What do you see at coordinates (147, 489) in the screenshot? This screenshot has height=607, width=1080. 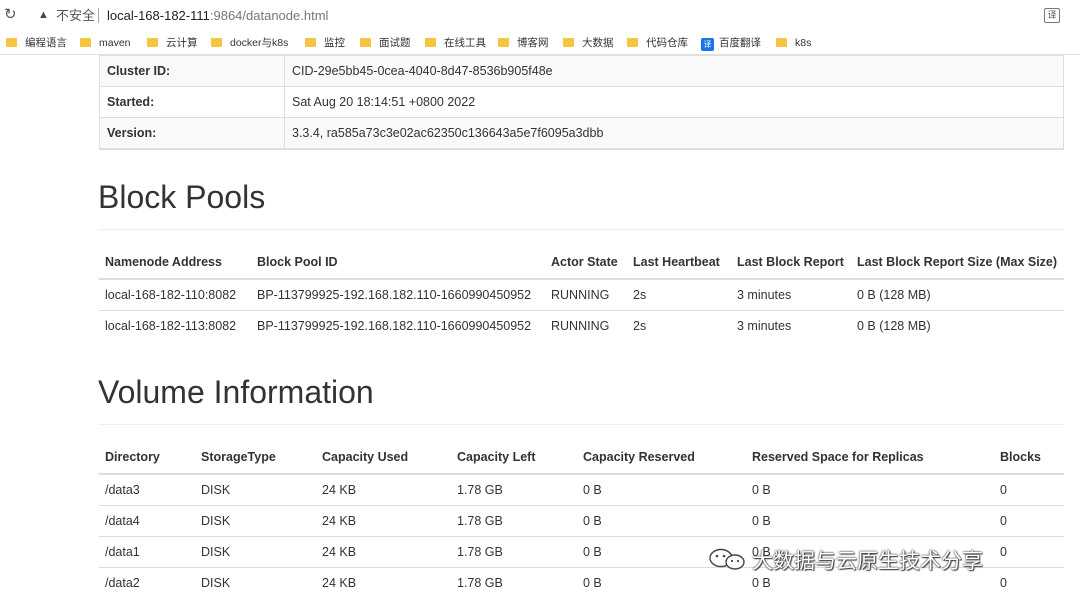 I see `table-cell: /data3` at bounding box center [147, 489].